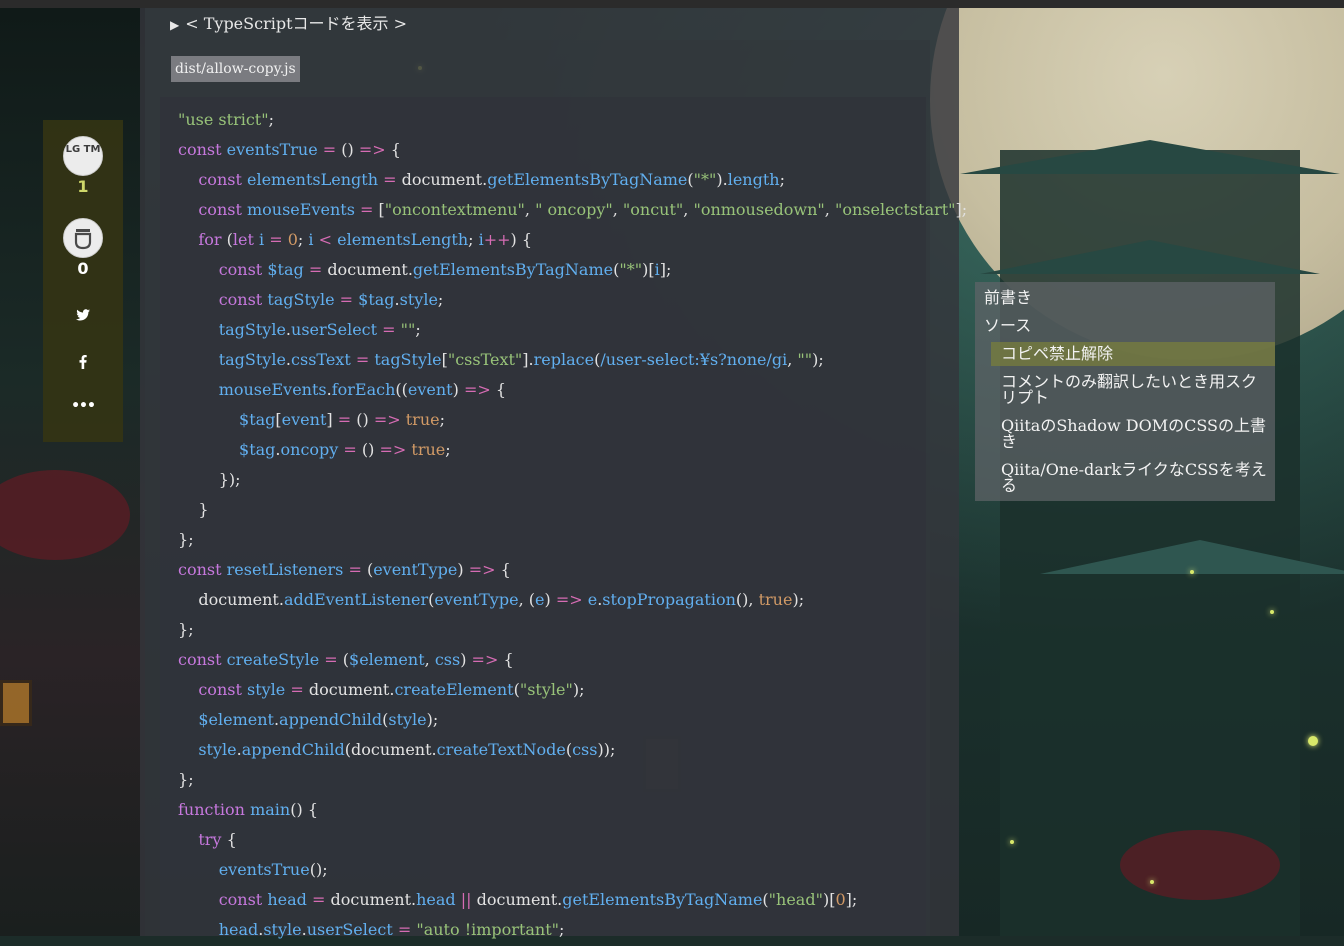 Image resolution: width=1344 pixels, height=946 pixels. I want to click on code-line: try {, so click(217, 839).